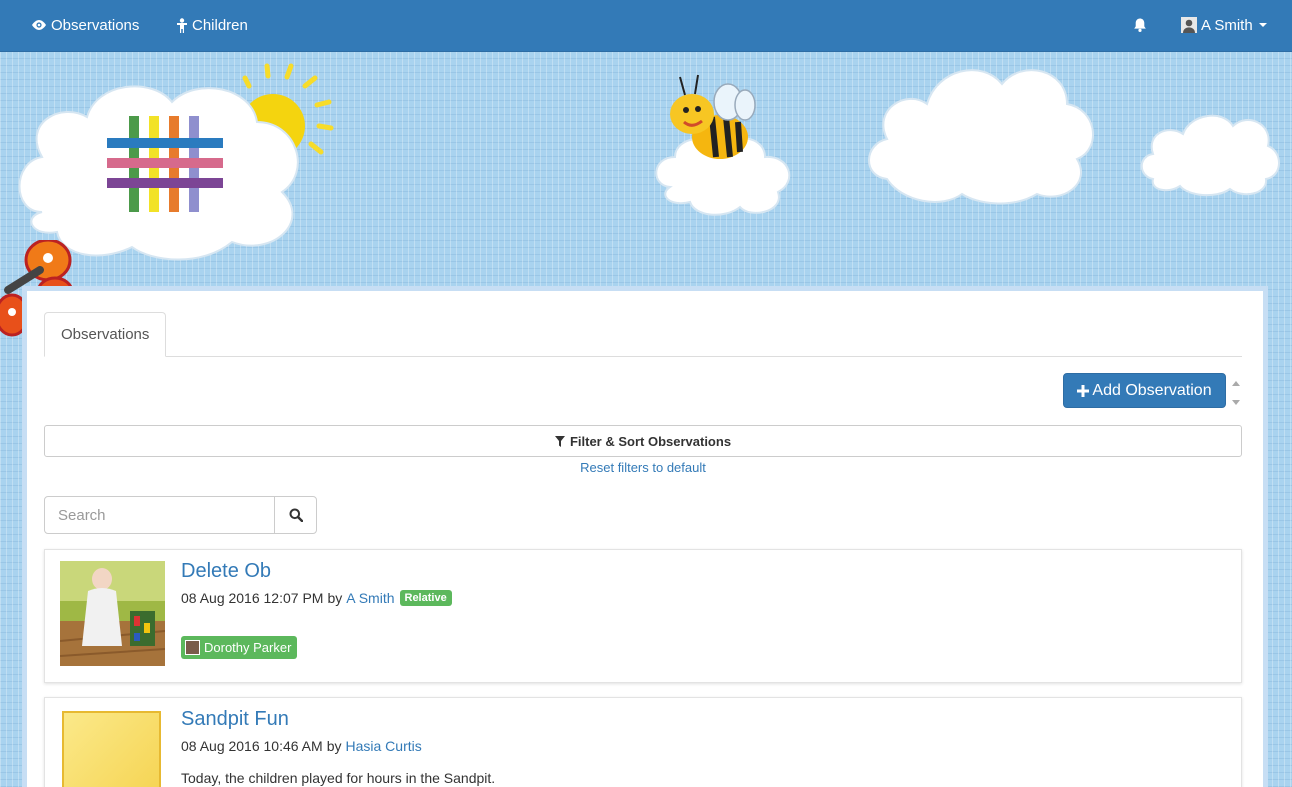 The width and height of the screenshot is (1292, 787). I want to click on observation-meta: 08 Aug 2016 12:07 PM by A Smith Relative, so click(316, 598).